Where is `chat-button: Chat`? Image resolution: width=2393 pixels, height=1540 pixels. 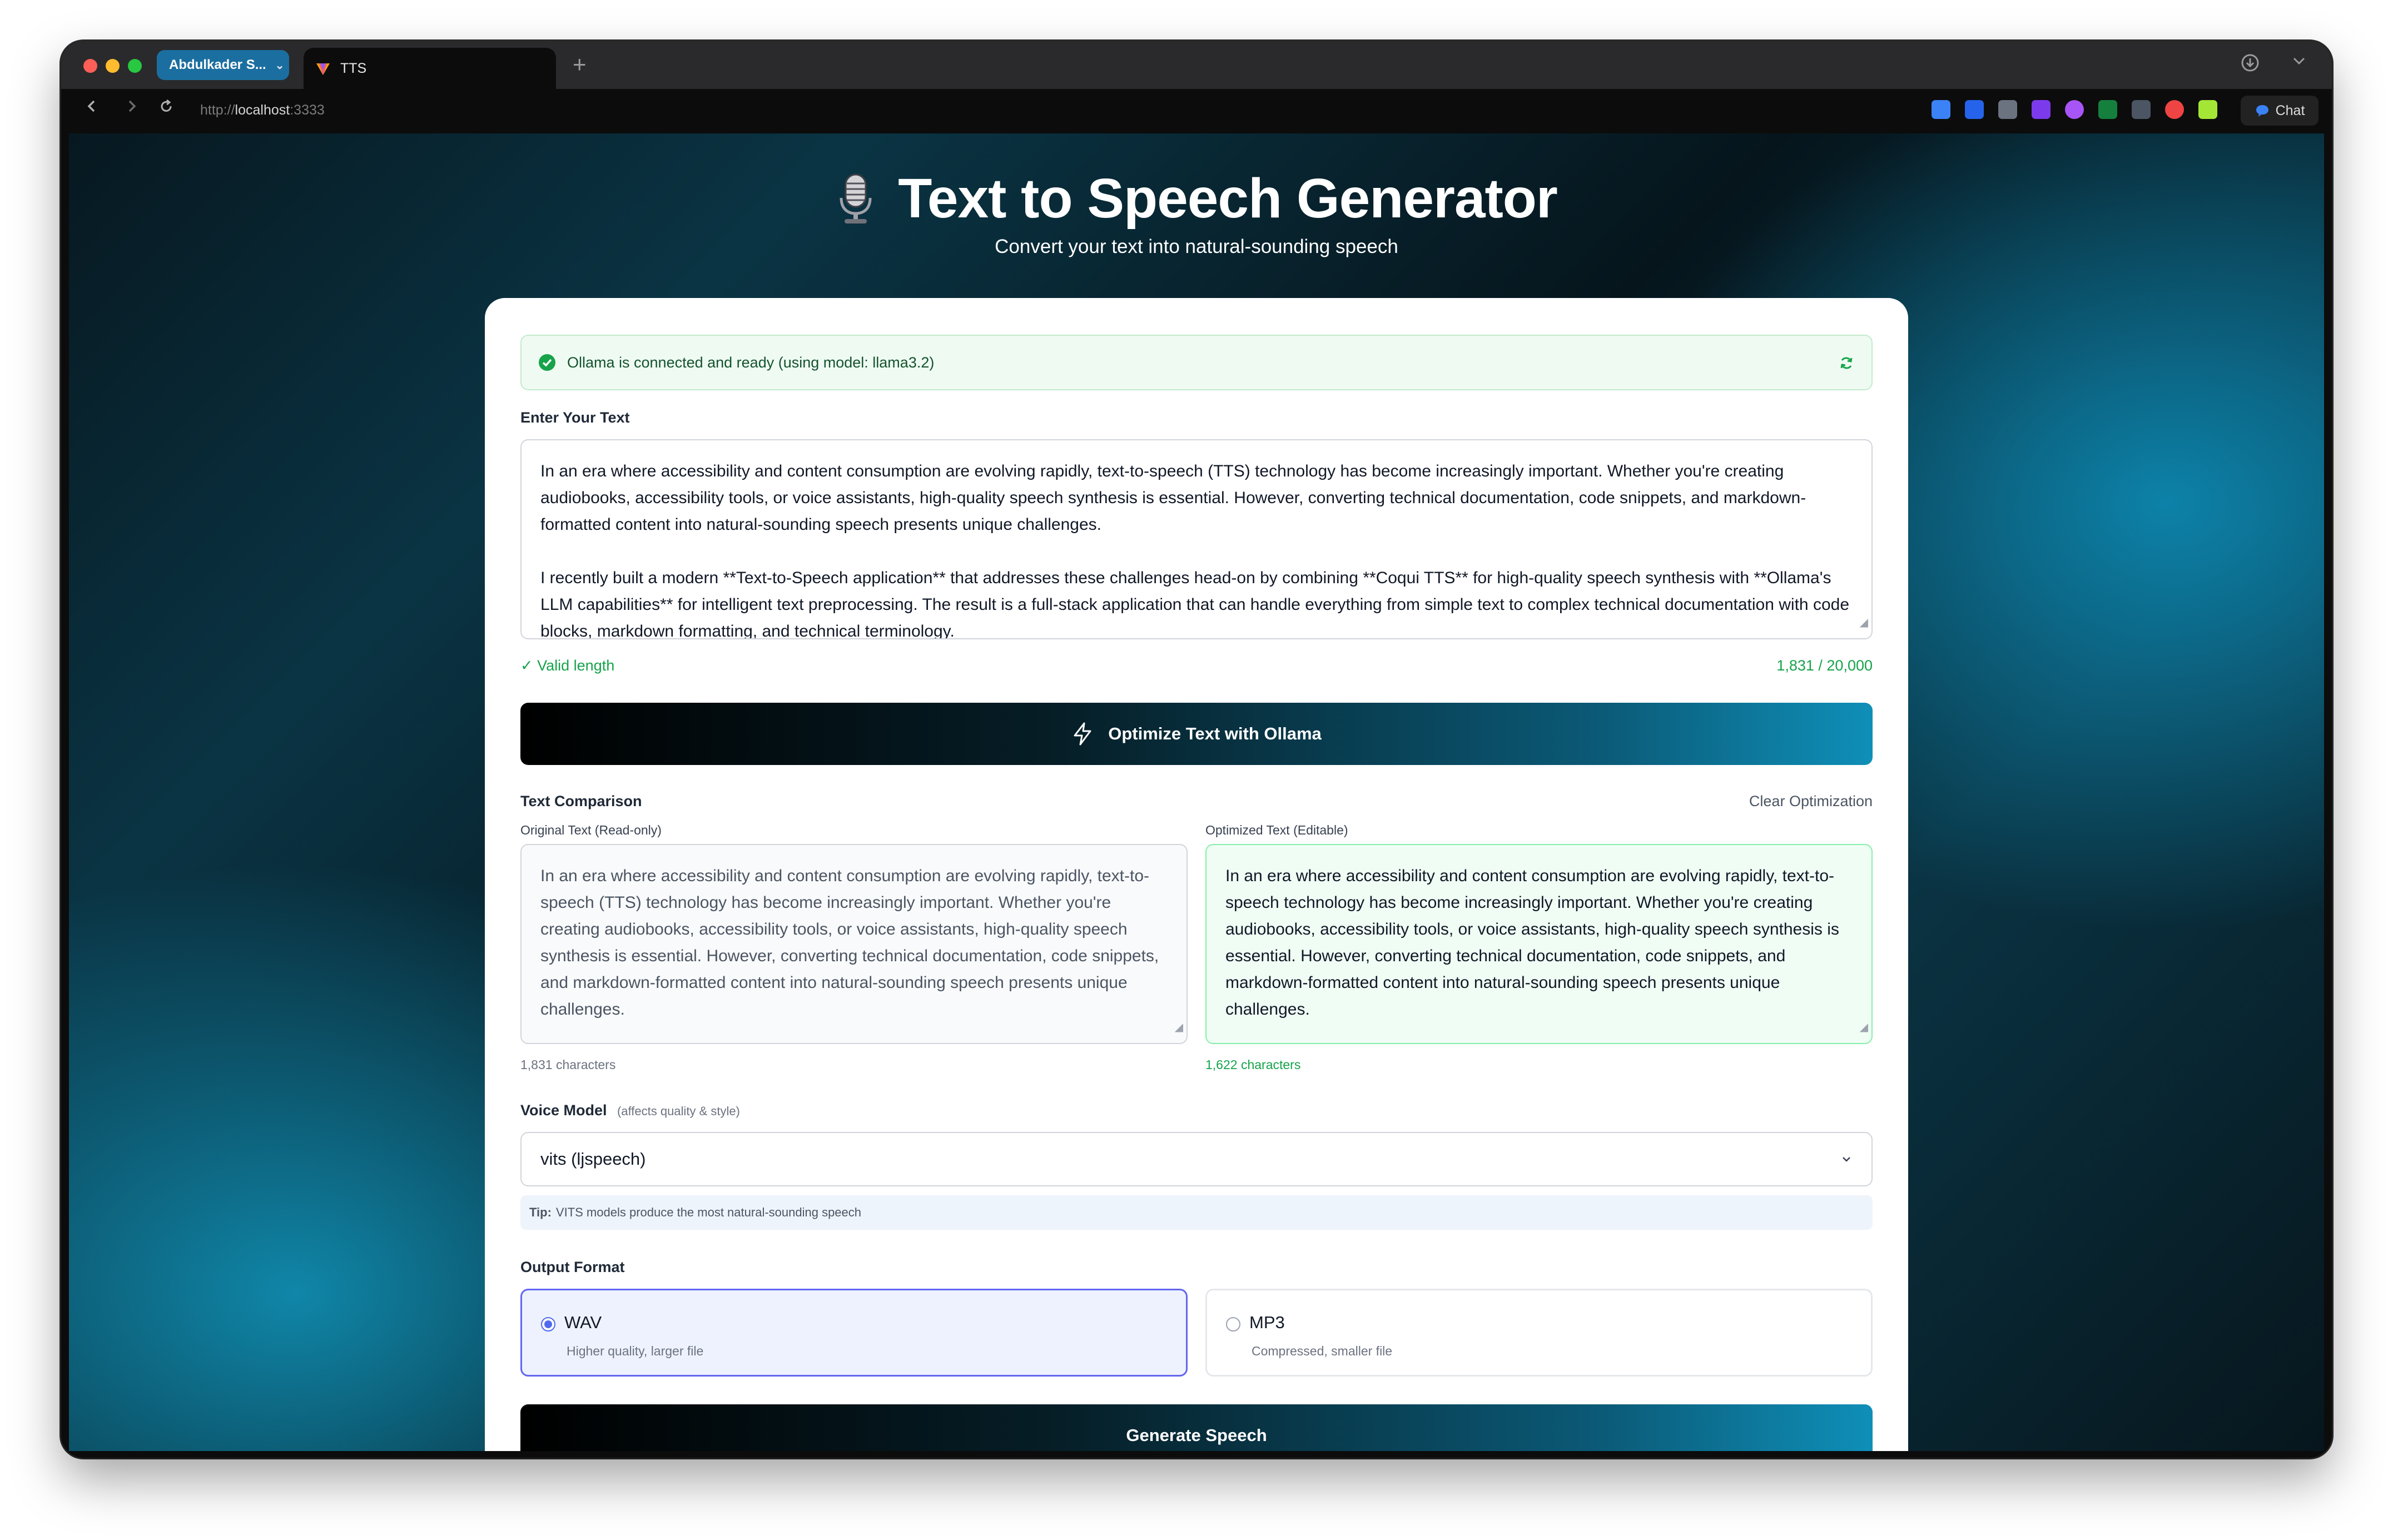 chat-button: Chat is located at coordinates (2279, 111).